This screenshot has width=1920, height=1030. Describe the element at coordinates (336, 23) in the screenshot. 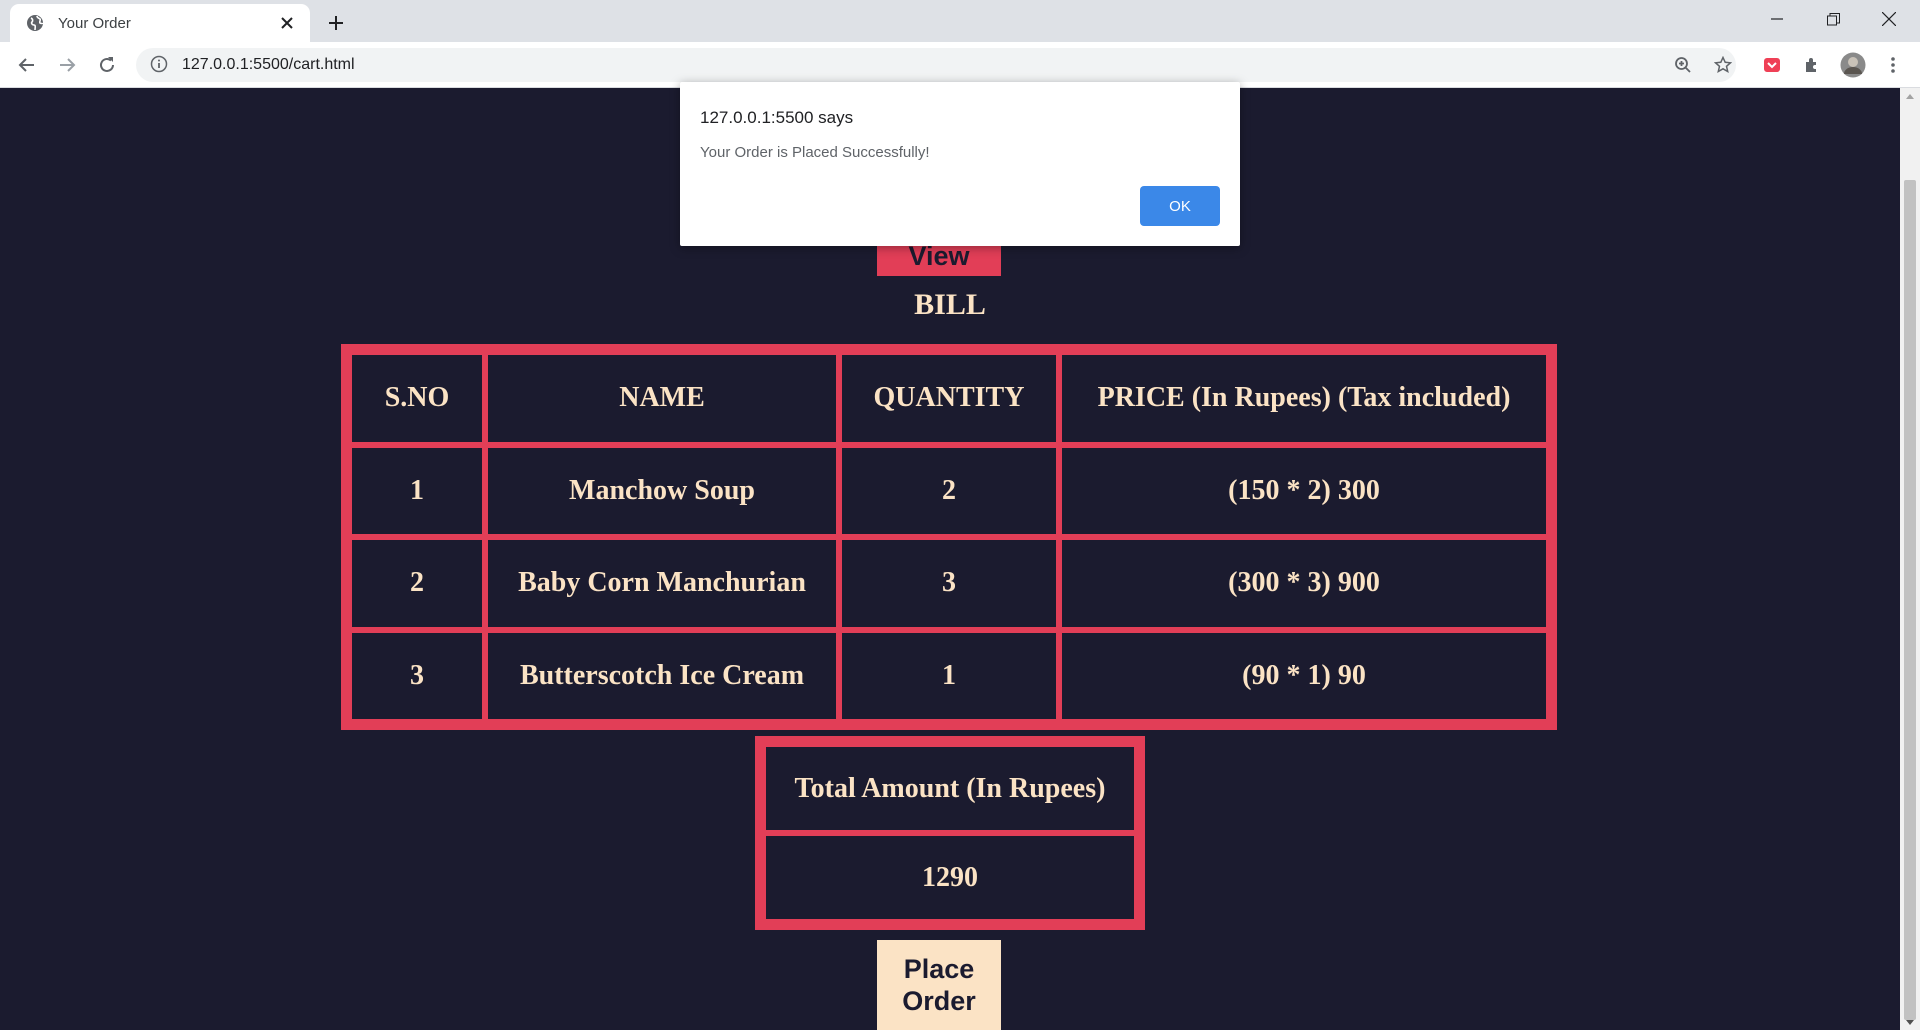

I see `new-tab-icon` at that location.